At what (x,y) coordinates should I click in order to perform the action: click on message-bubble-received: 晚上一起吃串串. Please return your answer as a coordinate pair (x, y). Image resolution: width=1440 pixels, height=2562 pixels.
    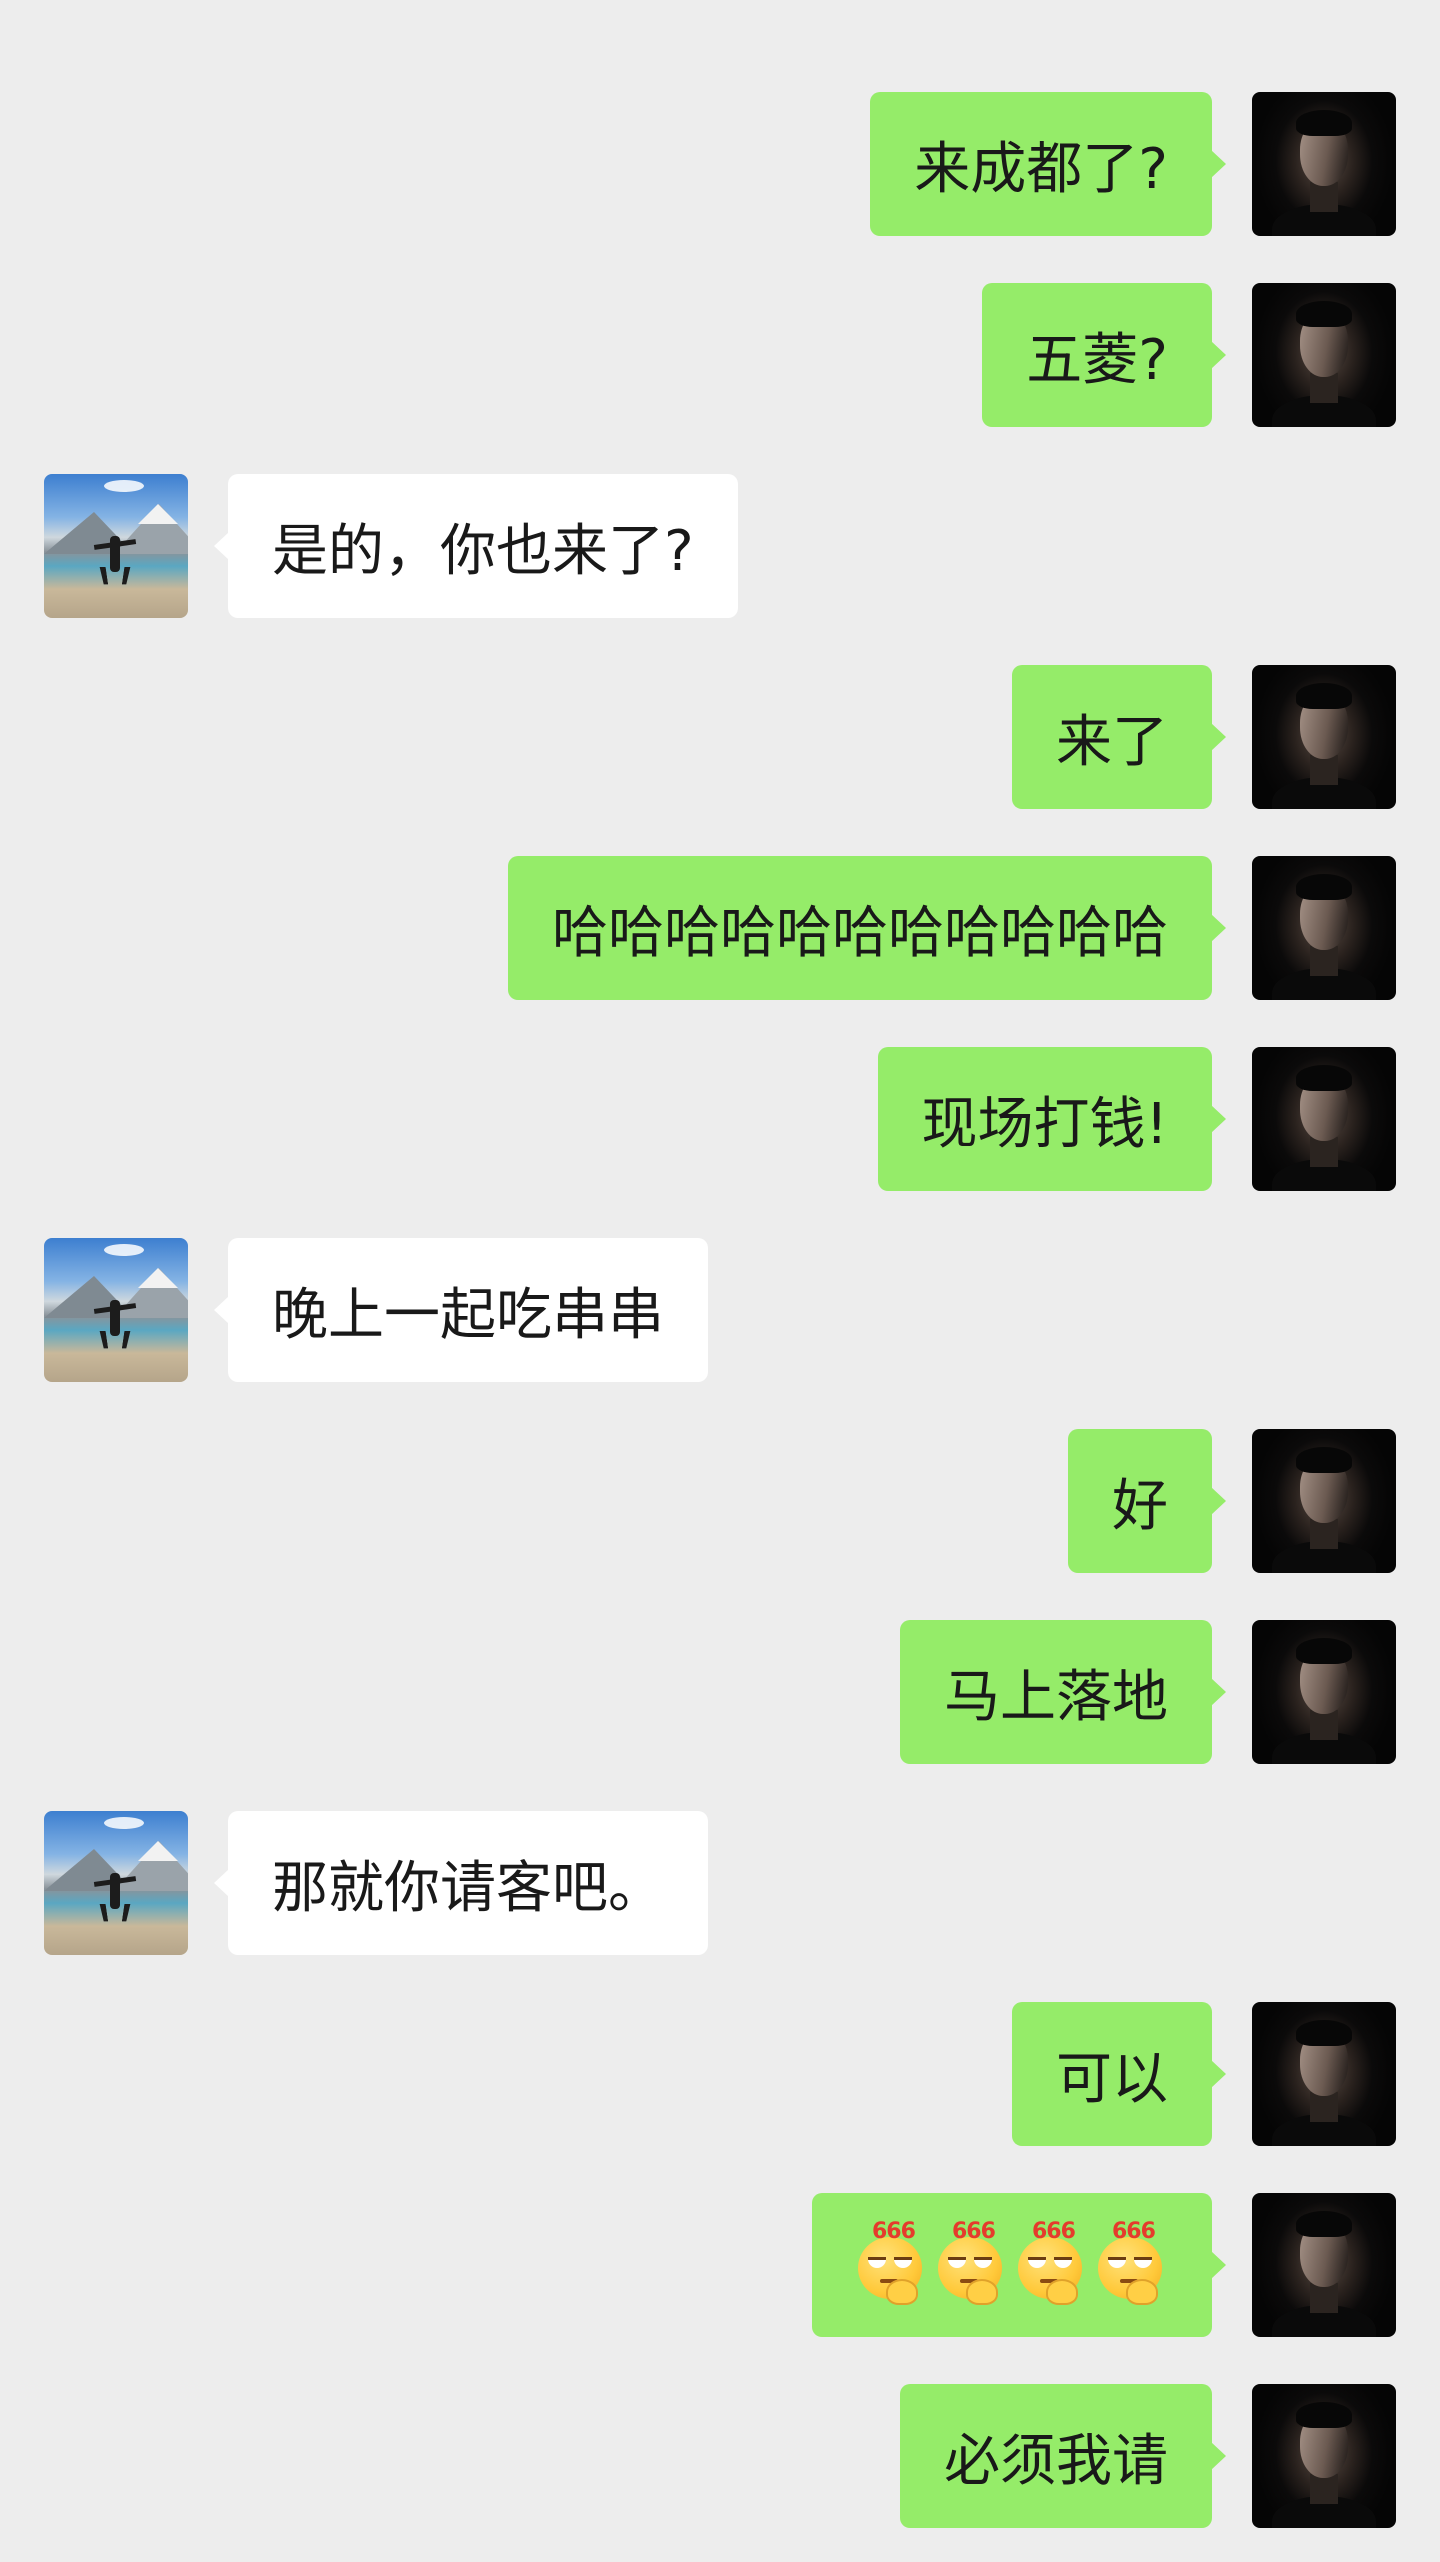
    Looking at the image, I should click on (461, 1310).